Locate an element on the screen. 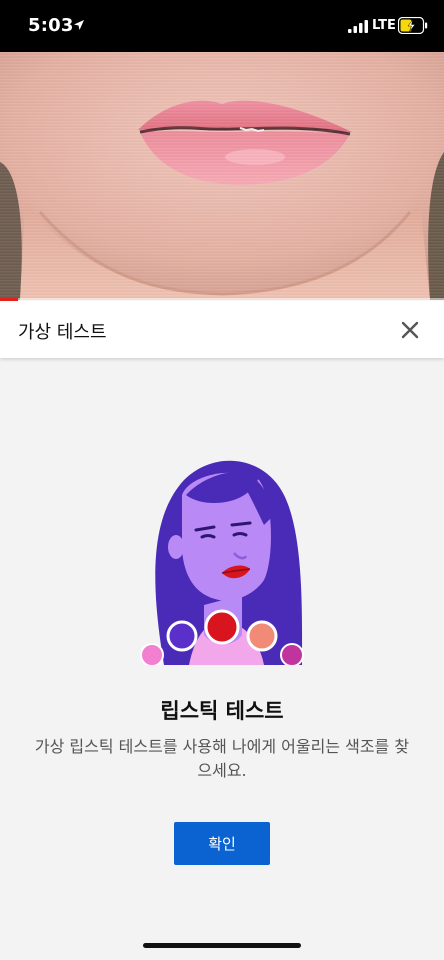 The height and width of the screenshot is (960, 444). battery-charging-icon is located at coordinates (413, 25).